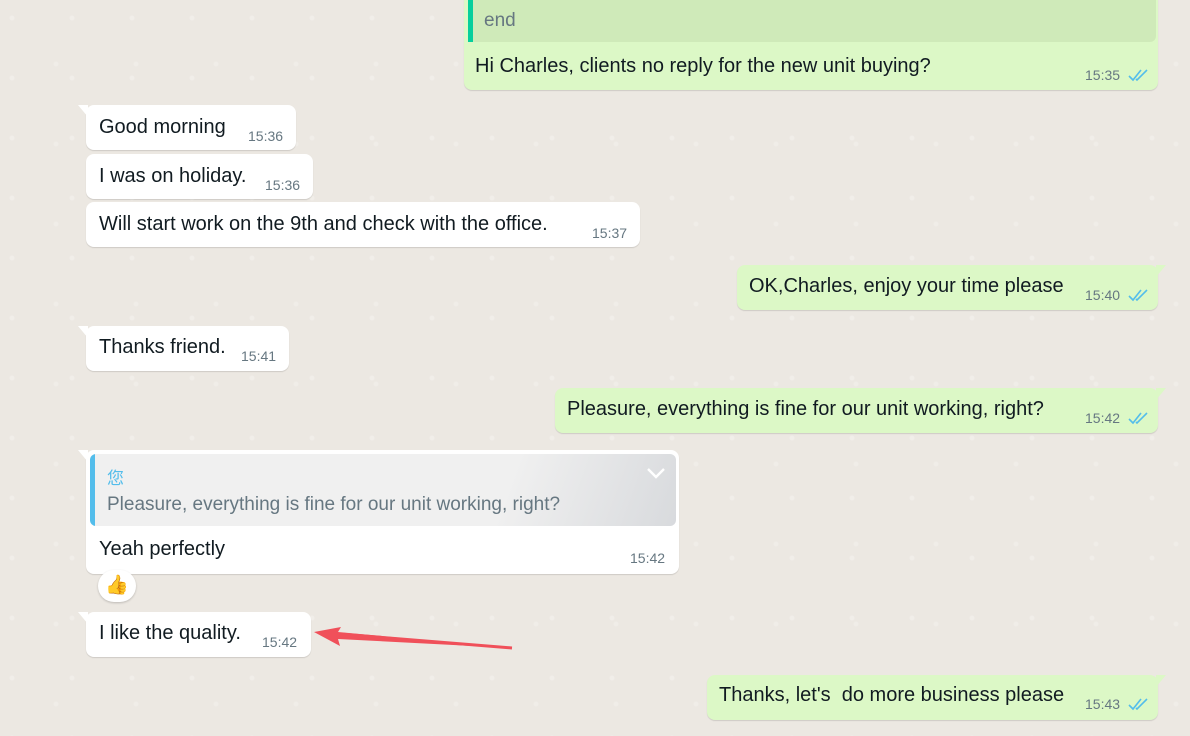 This screenshot has height=736, width=1190. What do you see at coordinates (162, 127) in the screenshot?
I see `message-text: Good morning` at bounding box center [162, 127].